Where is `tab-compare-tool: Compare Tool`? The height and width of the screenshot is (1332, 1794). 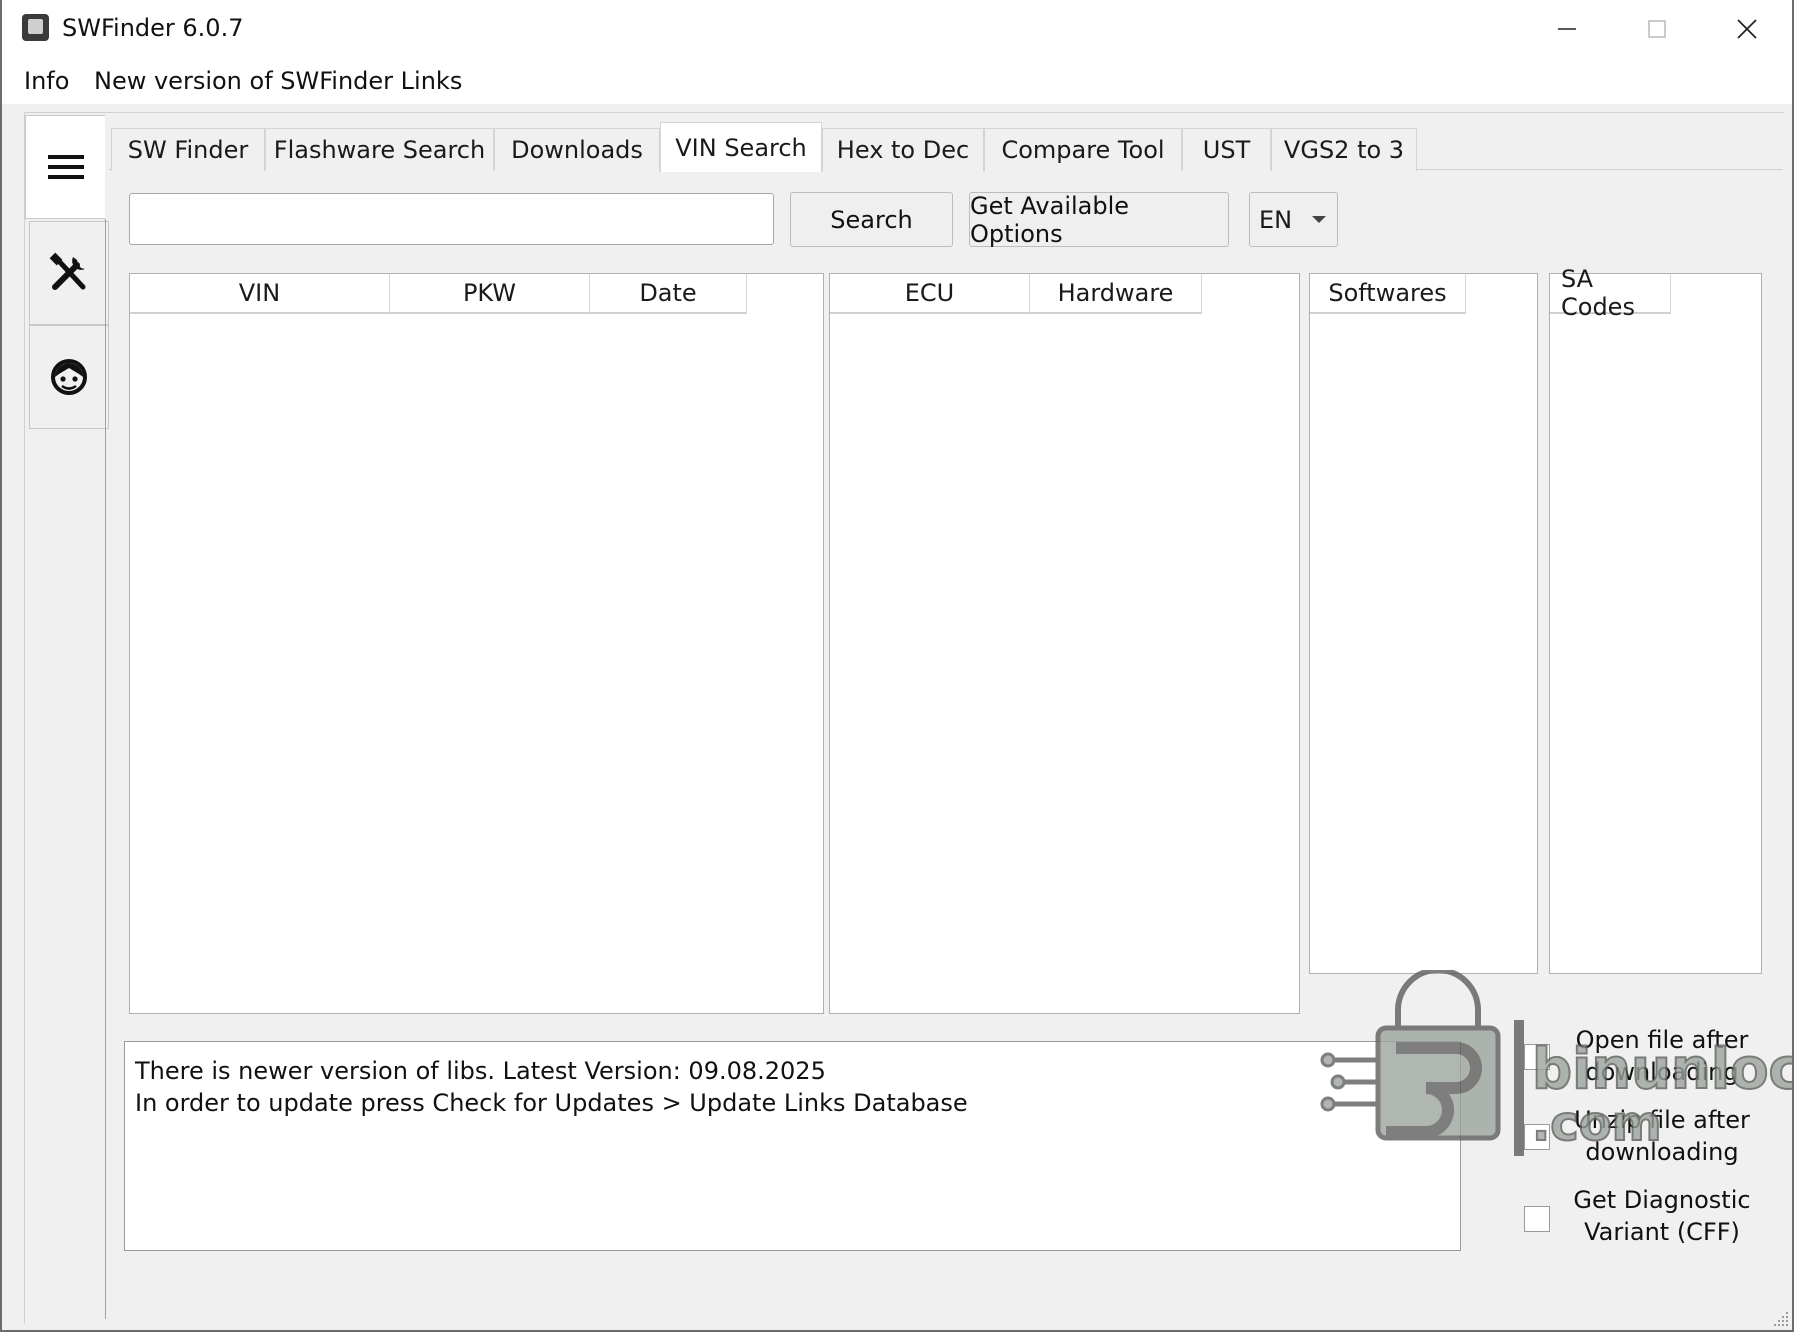 tab-compare-tool: Compare Tool is located at coordinates (1083, 149).